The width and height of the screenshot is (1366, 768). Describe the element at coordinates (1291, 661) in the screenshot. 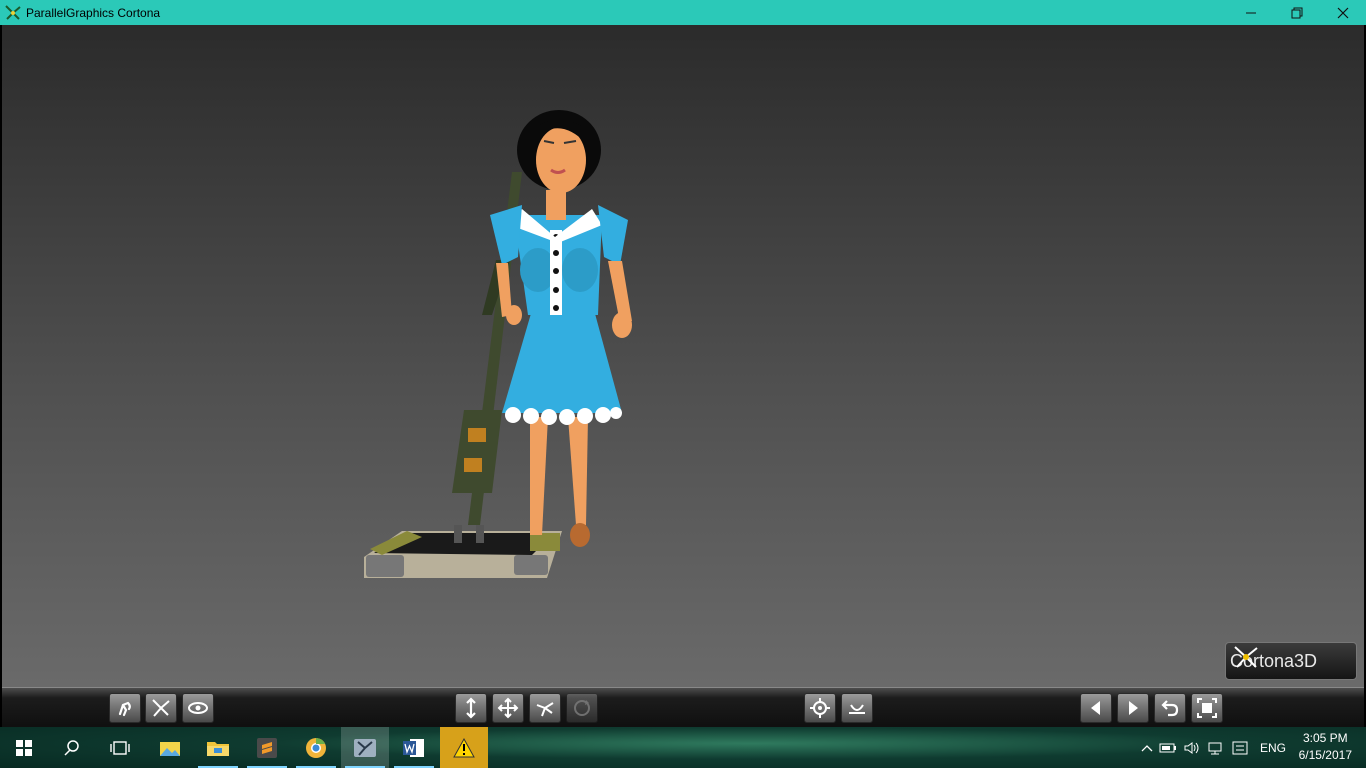

I see `cortona3d-logo: Cortona3D` at that location.